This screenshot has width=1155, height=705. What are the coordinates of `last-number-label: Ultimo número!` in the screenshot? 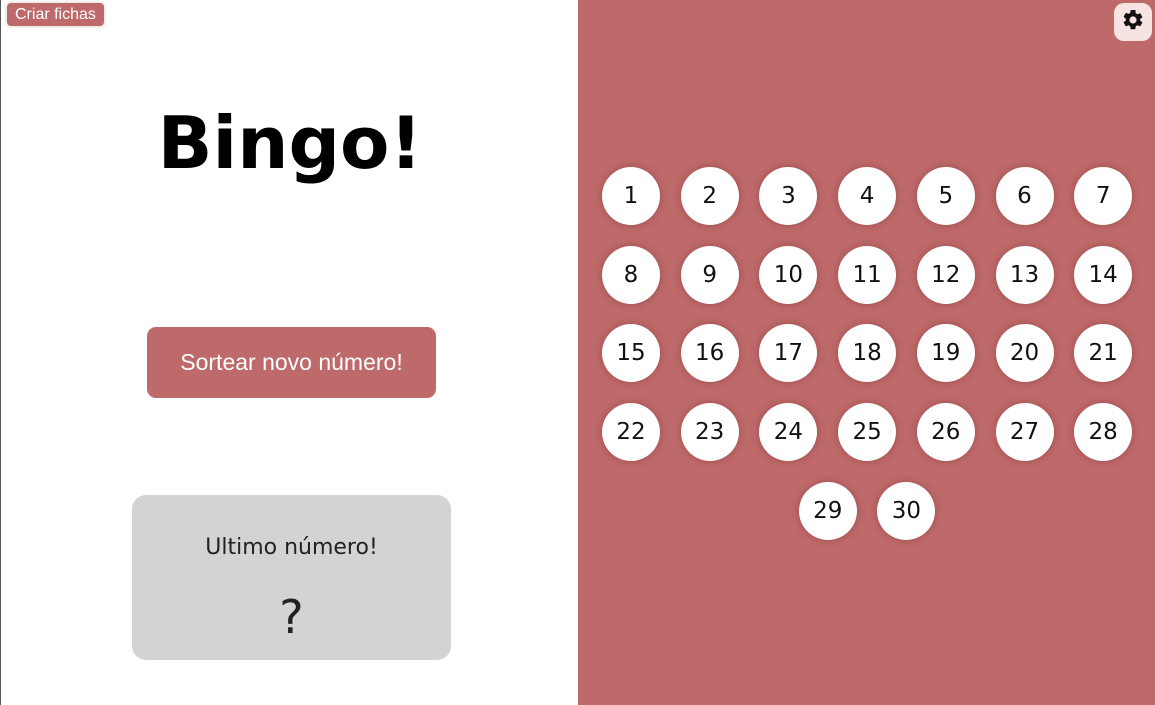 It's located at (291, 547).